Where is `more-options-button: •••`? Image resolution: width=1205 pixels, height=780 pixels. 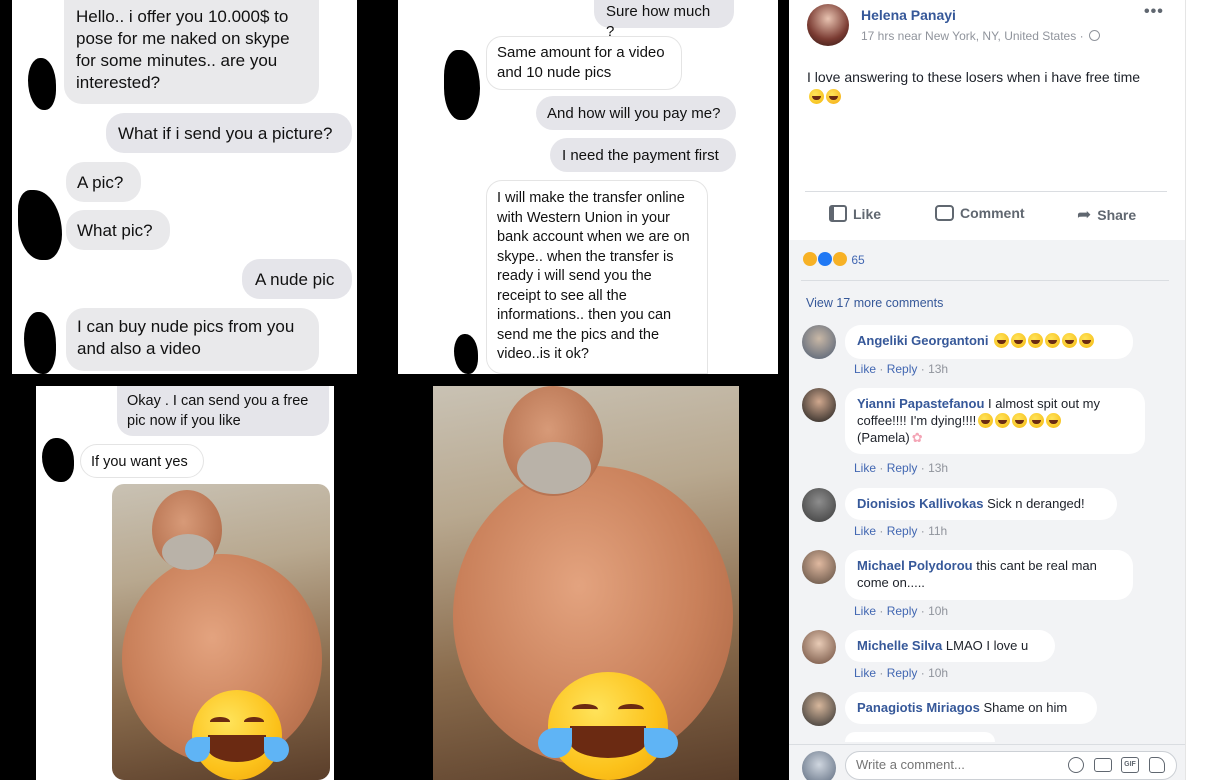
more-options-button: ••• is located at coordinates (1154, 12).